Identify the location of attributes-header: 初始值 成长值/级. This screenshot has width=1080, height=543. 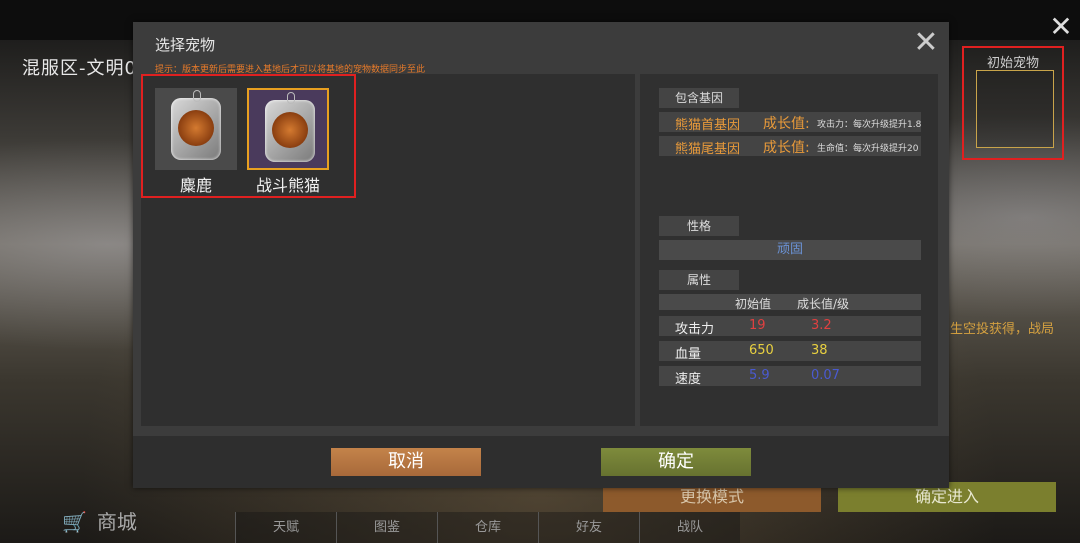
(790, 302).